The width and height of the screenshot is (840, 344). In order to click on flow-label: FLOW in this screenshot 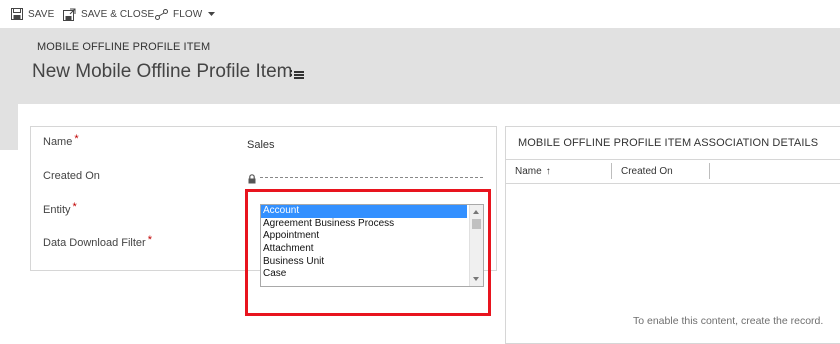, I will do `click(188, 14)`.